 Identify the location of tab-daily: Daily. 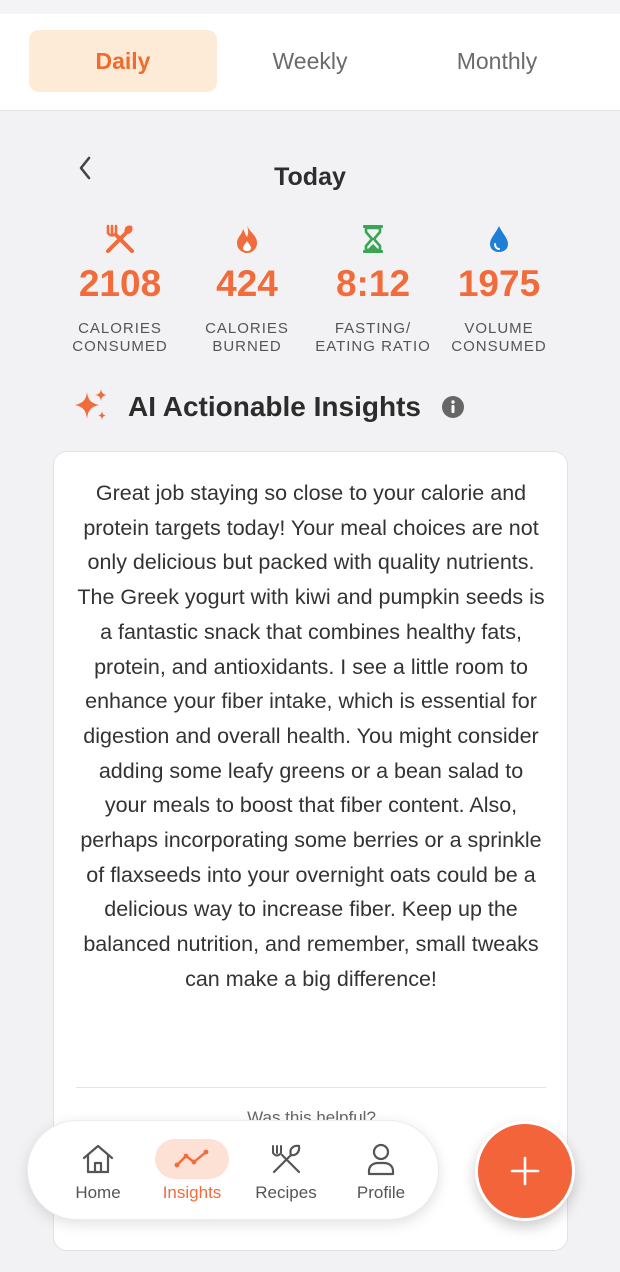
(123, 61).